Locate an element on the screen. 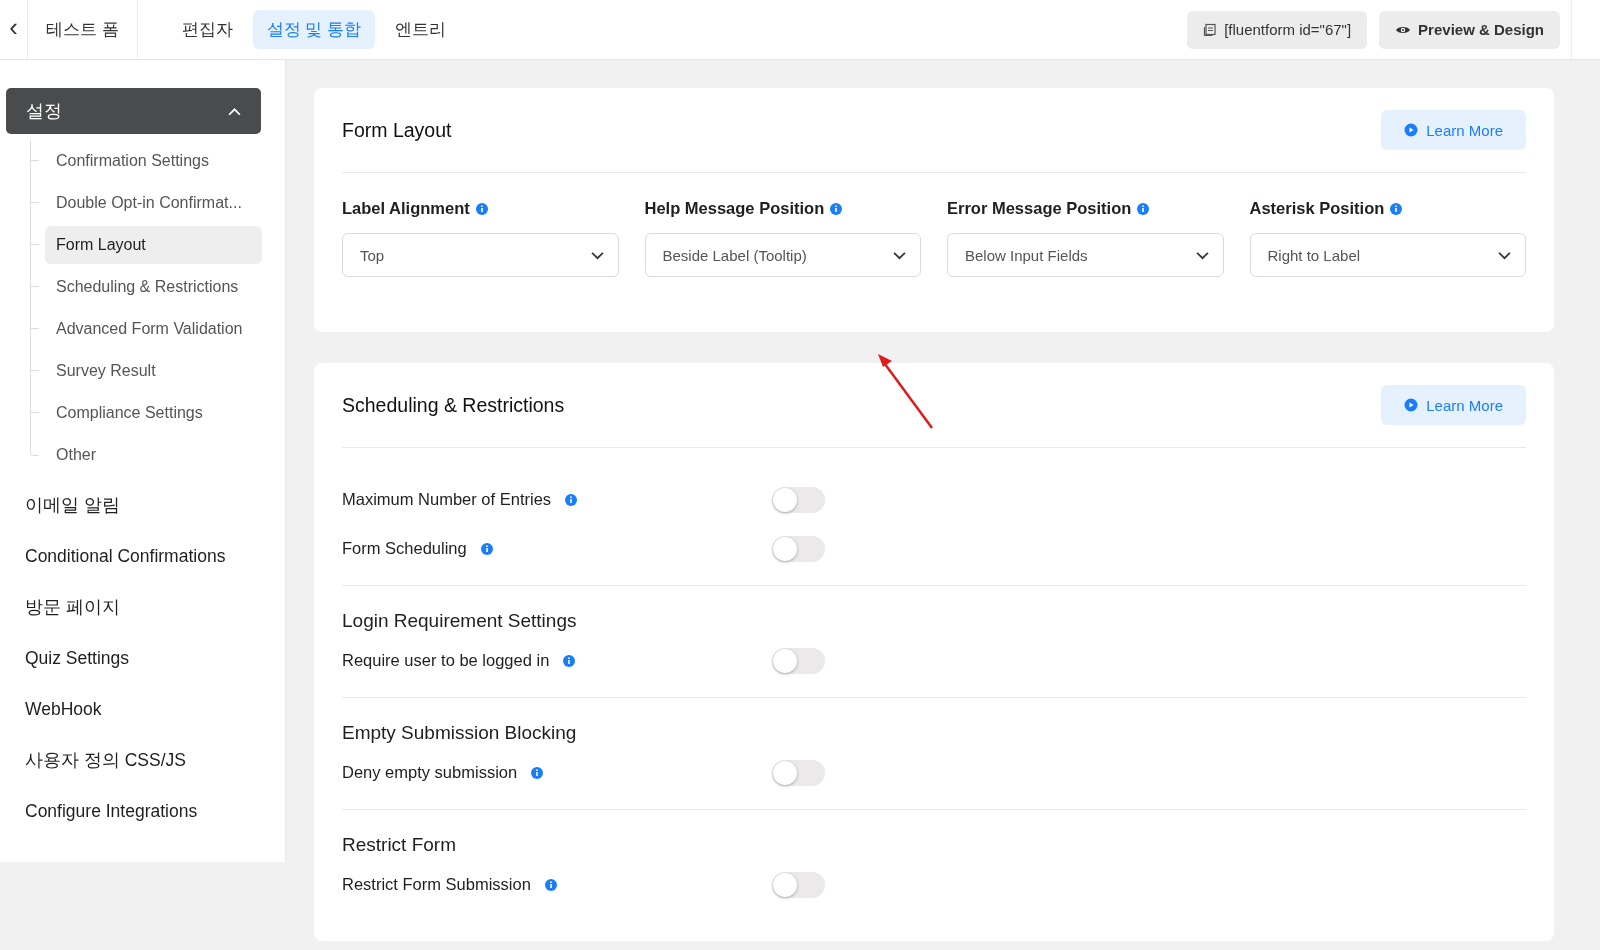 The width and height of the screenshot is (1600, 950). sidebar-item: WebHook is located at coordinates (142, 709).